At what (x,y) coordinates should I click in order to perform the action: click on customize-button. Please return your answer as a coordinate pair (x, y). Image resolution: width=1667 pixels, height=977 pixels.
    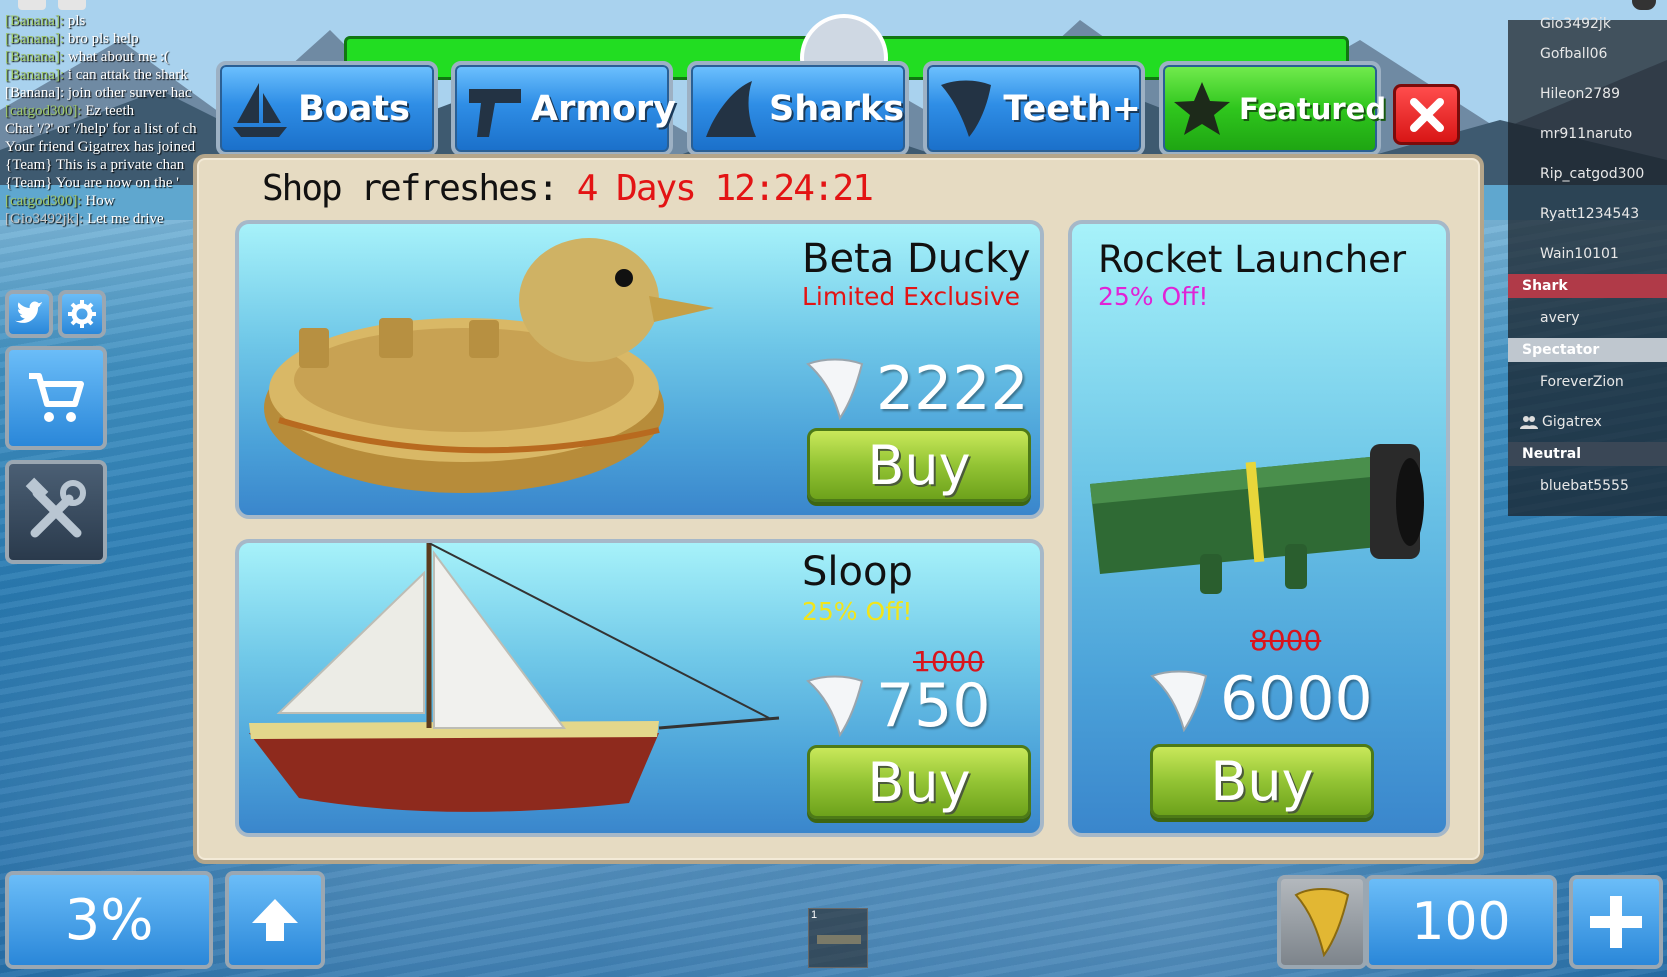
    Looking at the image, I should click on (56, 512).